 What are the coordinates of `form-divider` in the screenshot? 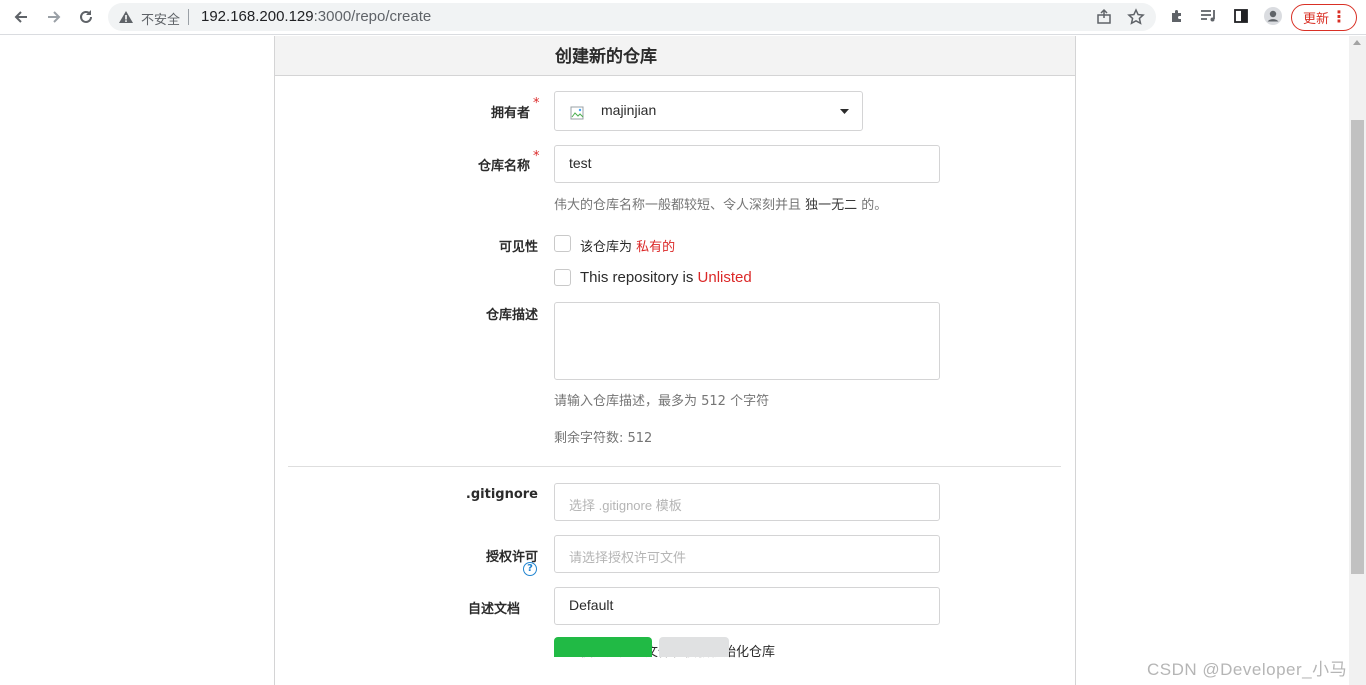 It's located at (674, 466).